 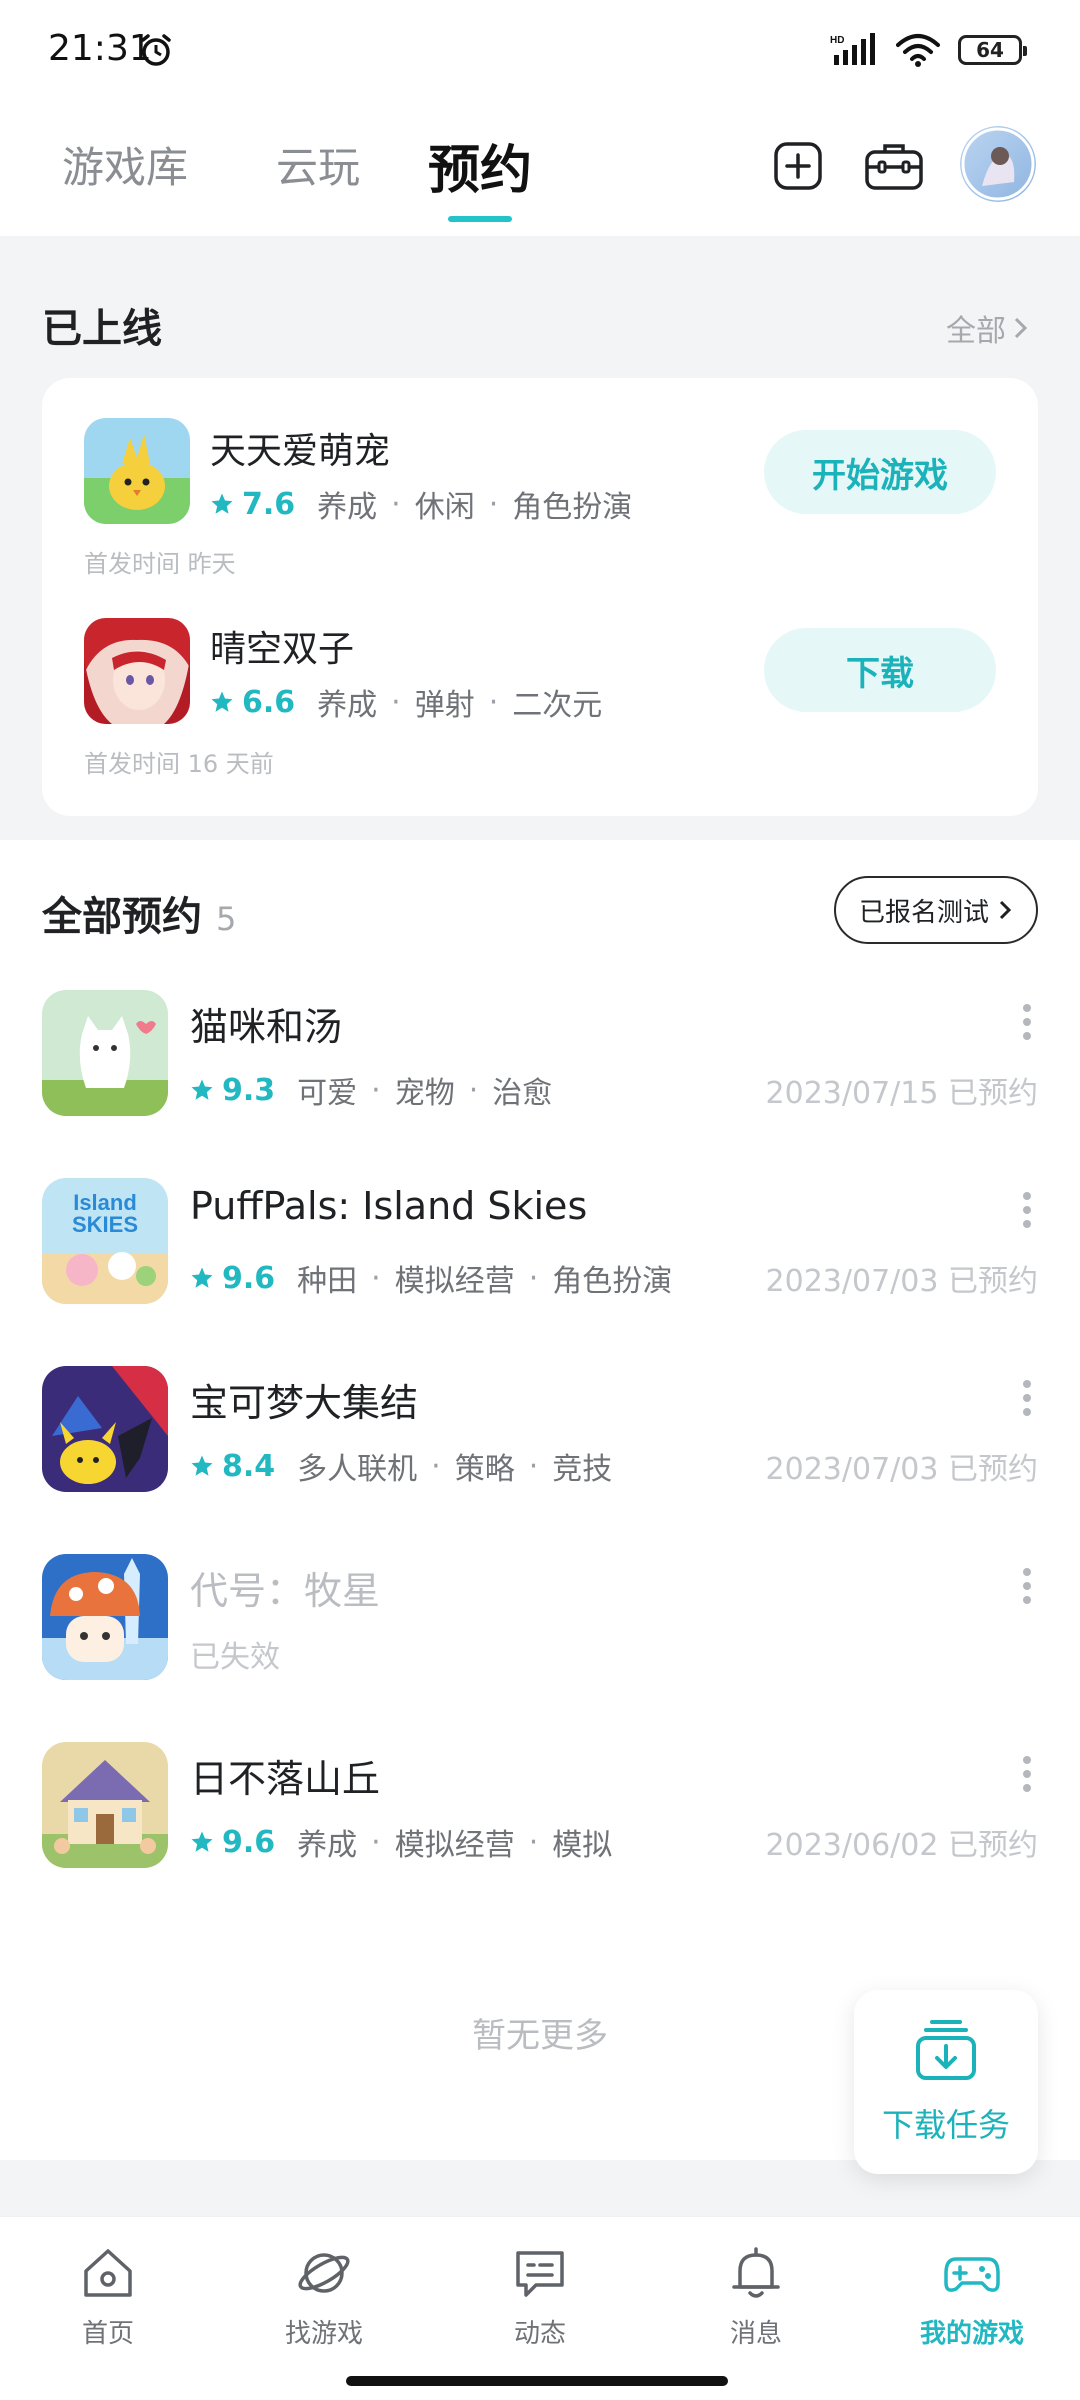 What do you see at coordinates (444, 507) in the screenshot?
I see `game-tag: 休闲` at bounding box center [444, 507].